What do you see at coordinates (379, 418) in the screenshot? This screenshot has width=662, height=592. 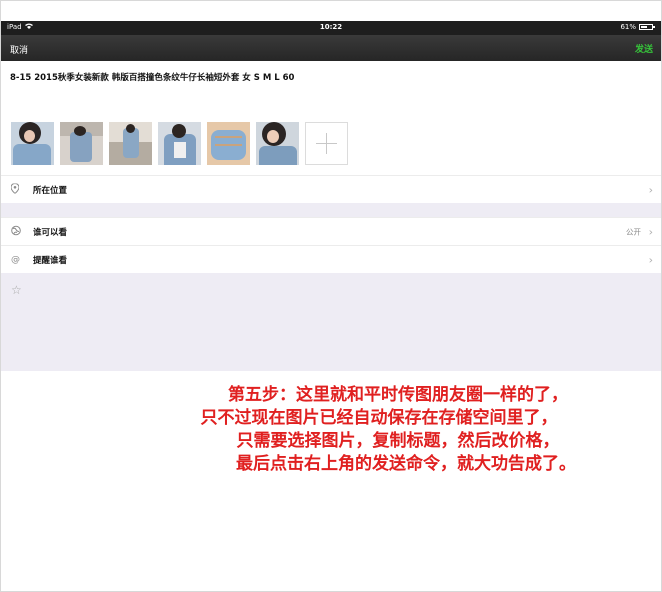 I see `annotation-line-2: 只不过现在图片已经自动保存在存储空间里了，` at bounding box center [379, 418].